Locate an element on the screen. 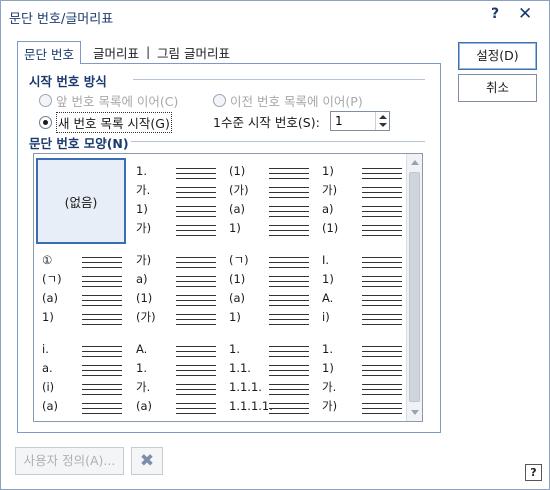 Image resolution: width=550 pixels, height=490 pixels. shape-row: (1) is located at coordinates (362, 232).